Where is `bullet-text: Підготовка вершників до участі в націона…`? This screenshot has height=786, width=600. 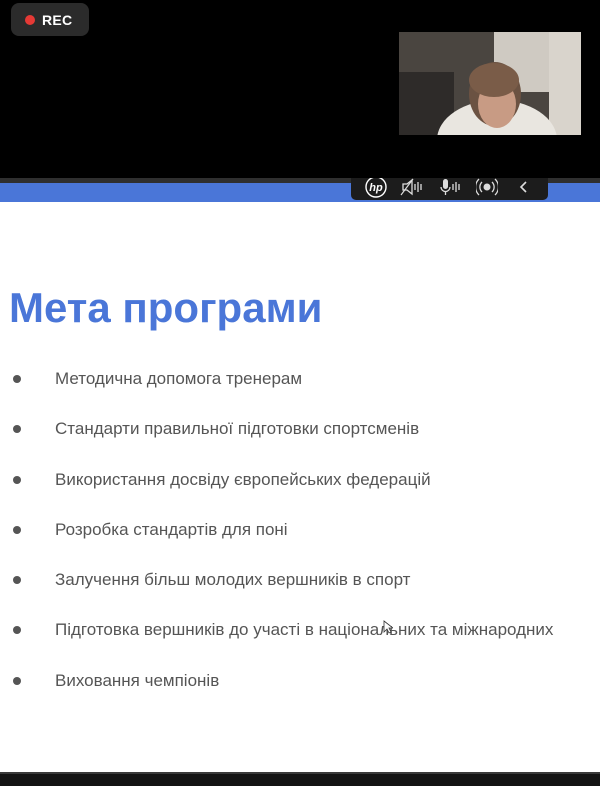
bullet-text: Підготовка вершників до участі в націона… is located at coordinates (304, 630).